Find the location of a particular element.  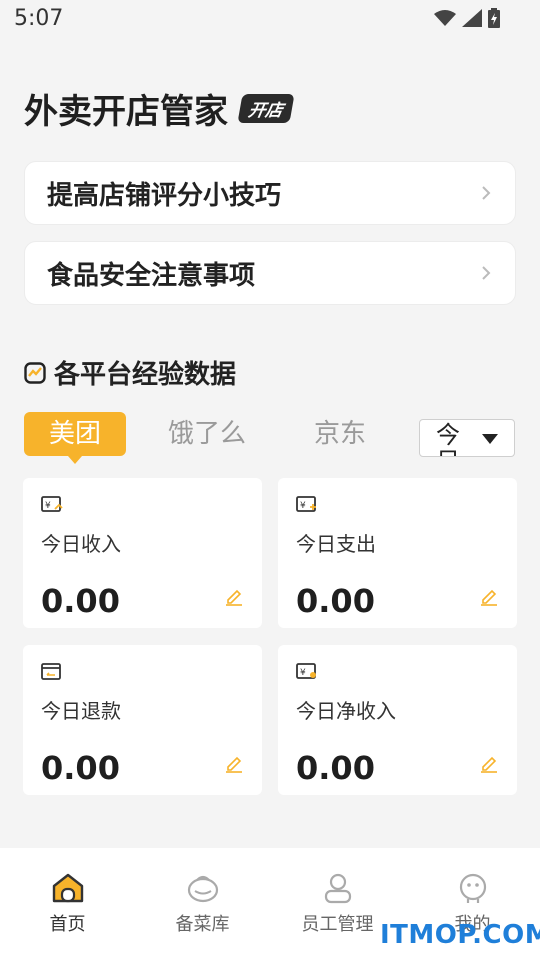

wifi-icon is located at coordinates (445, 18).